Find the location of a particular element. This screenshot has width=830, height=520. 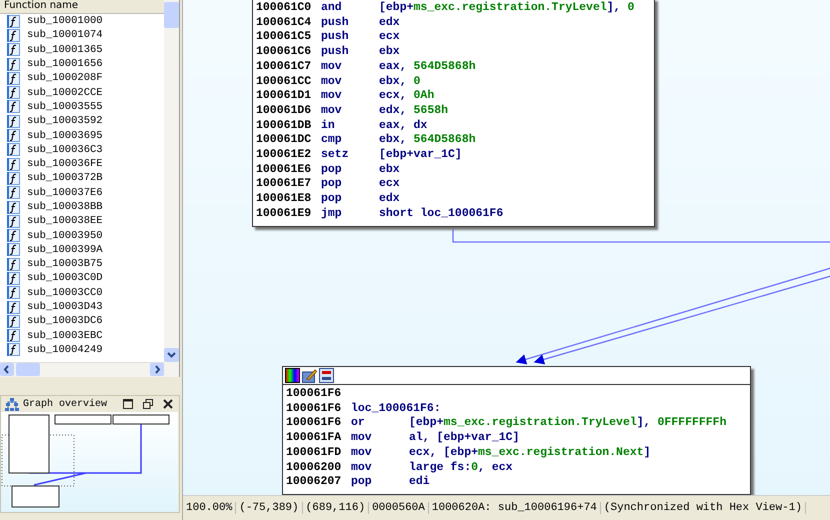

status-text: 0000560A is located at coordinates (399, 508).